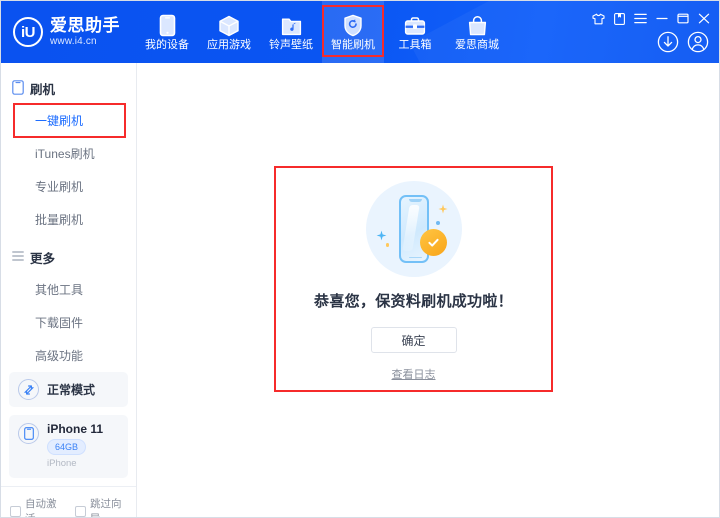  Describe the element at coordinates (167, 45) in the screenshot. I see `nav-label: 我的设备` at that location.